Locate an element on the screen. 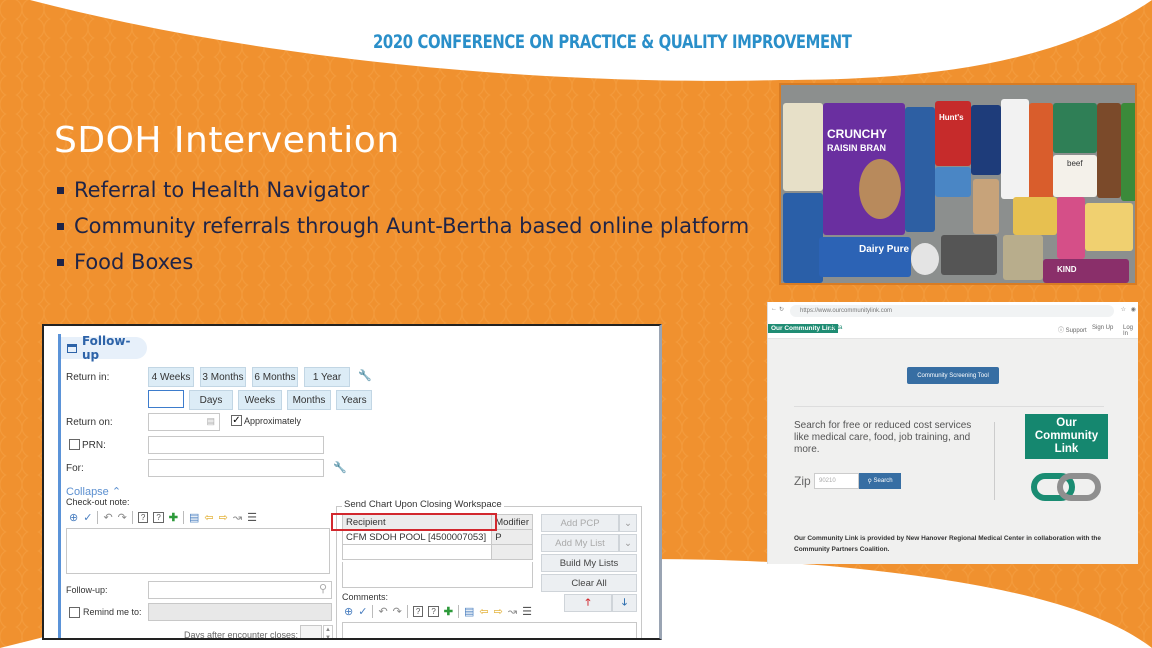 The height and width of the screenshot is (648, 1152). bullet-item: Referral to Health Navigator is located at coordinates (403, 190).